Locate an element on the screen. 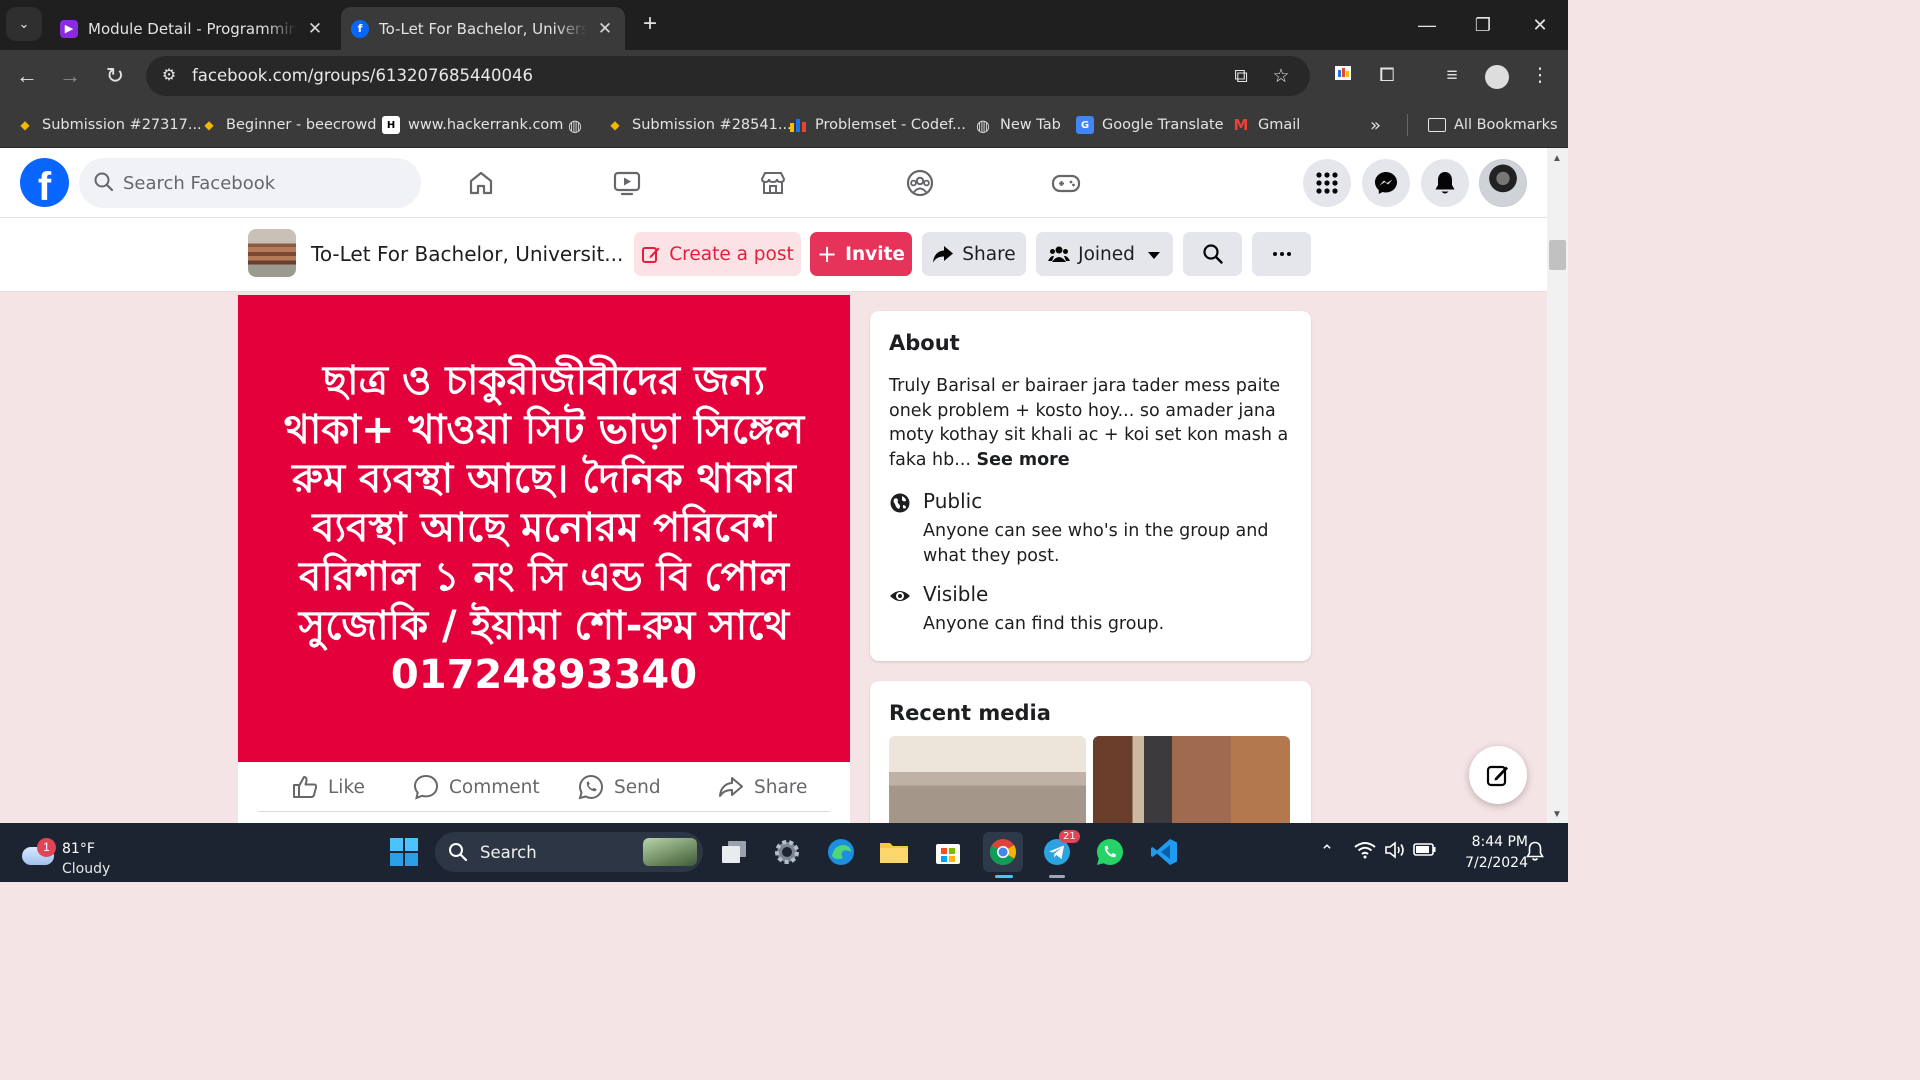 This screenshot has height=1080, width=1920. weather-badge: 1 is located at coordinates (46, 847).